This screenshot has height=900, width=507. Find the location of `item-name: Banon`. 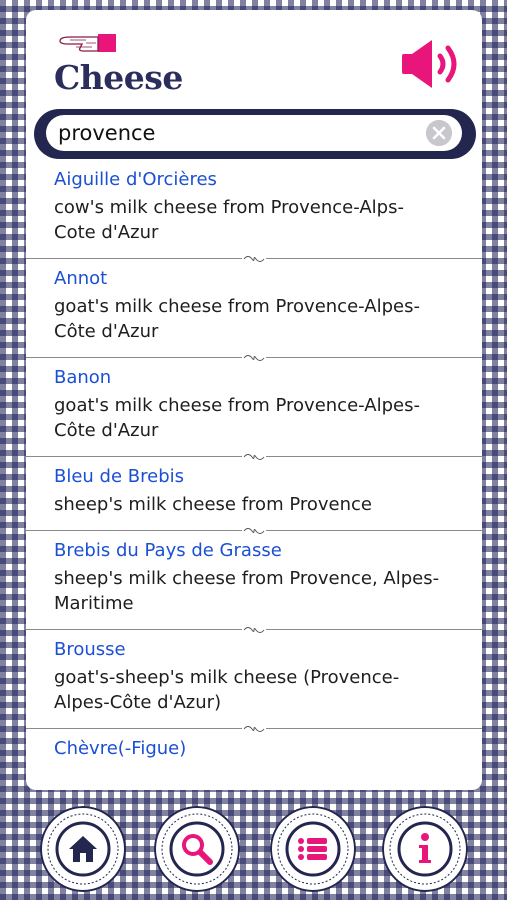

item-name: Banon is located at coordinates (83, 377).